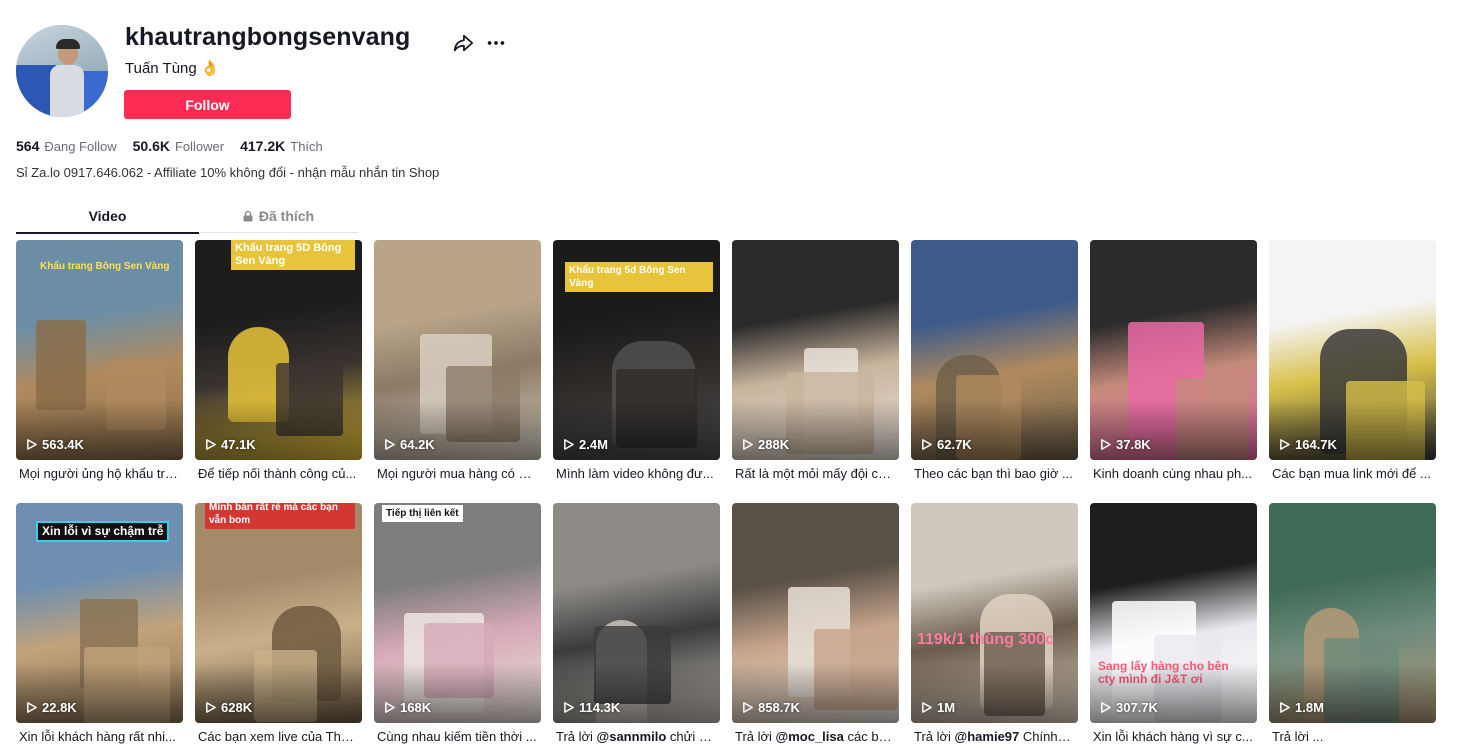  Describe the element at coordinates (417, 444) in the screenshot. I see `view-count-text: 64.2K` at that location.